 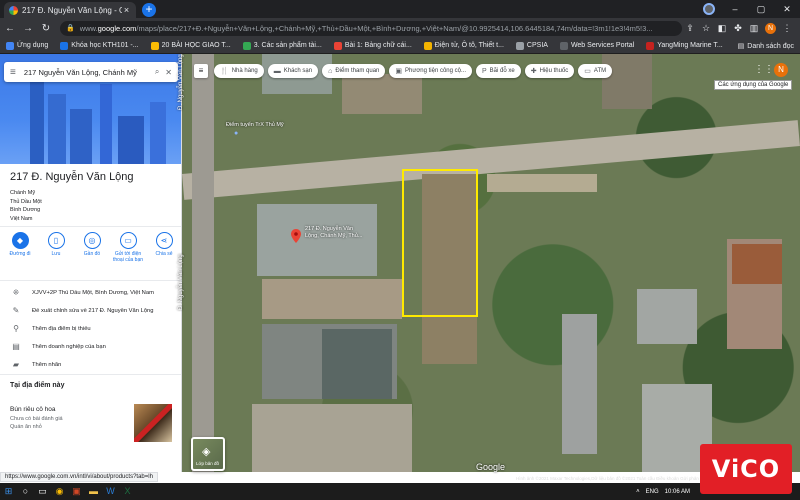 I want to click on share-icon: ⋖, so click(x=164, y=240).